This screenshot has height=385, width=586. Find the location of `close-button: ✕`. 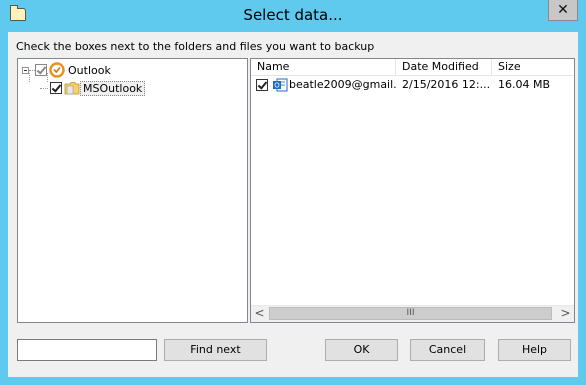

close-button: ✕ is located at coordinates (563, 10).